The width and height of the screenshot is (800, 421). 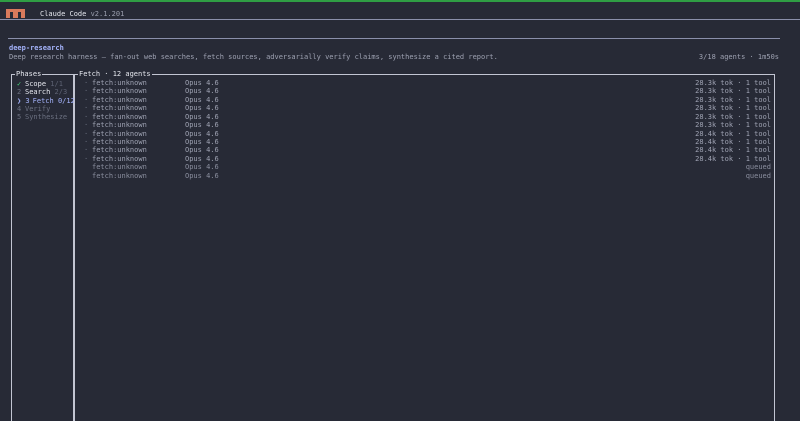 I want to click on phase-item-scope: ✓ Scope 1/1, so click(x=47, y=84).